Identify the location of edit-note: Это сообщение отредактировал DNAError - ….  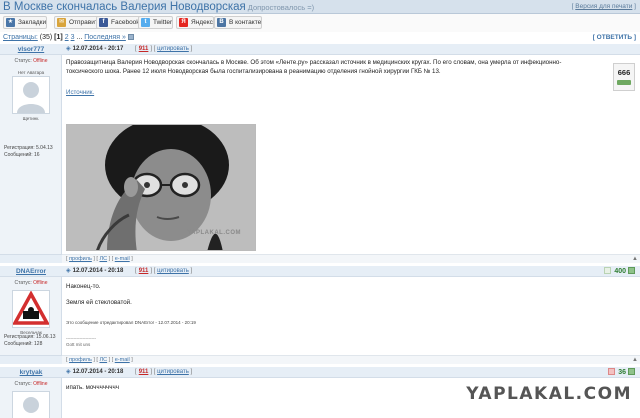
(131, 322).